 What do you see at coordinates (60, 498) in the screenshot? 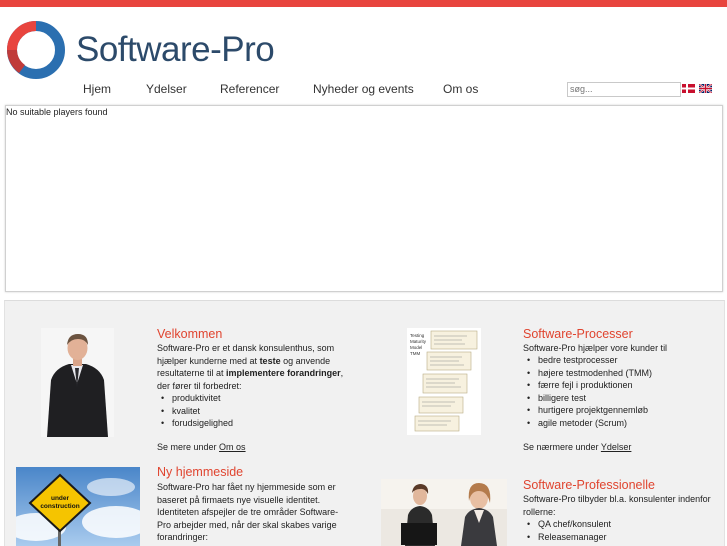
I see `svg-text: under` at bounding box center [60, 498].